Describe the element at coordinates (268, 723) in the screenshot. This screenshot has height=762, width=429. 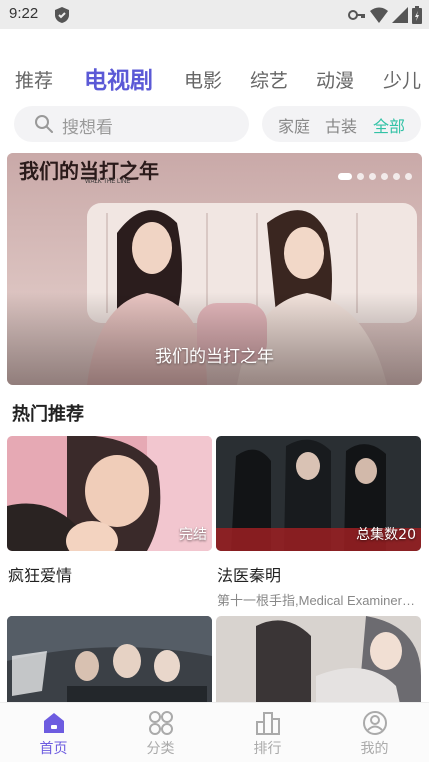
I see `ranking-icon` at that location.